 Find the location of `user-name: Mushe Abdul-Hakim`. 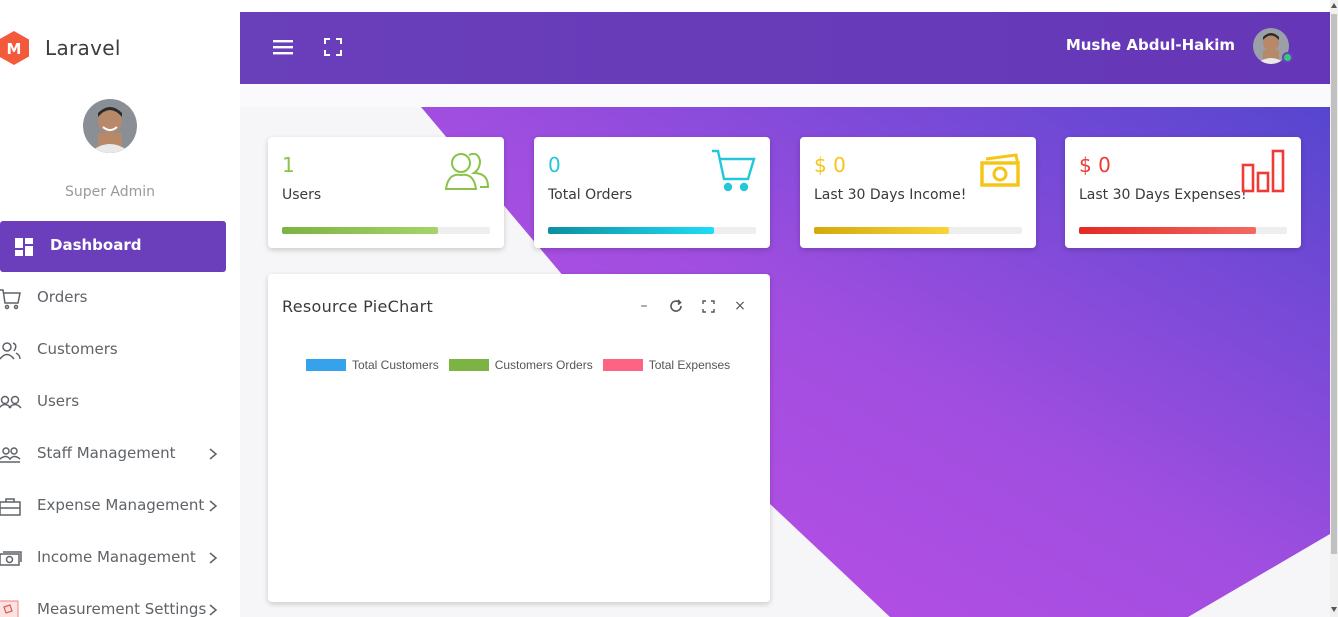

user-name: Mushe Abdul-Hakim is located at coordinates (1150, 45).